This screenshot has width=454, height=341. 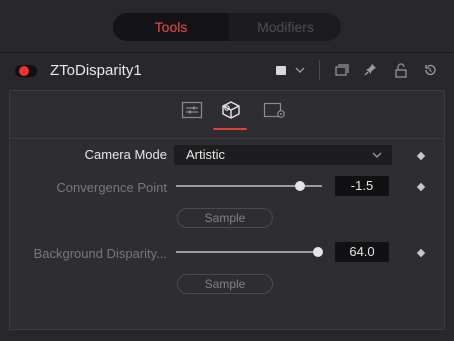 I want to click on 3d-camera-tab-icon, so click(x=231, y=110).